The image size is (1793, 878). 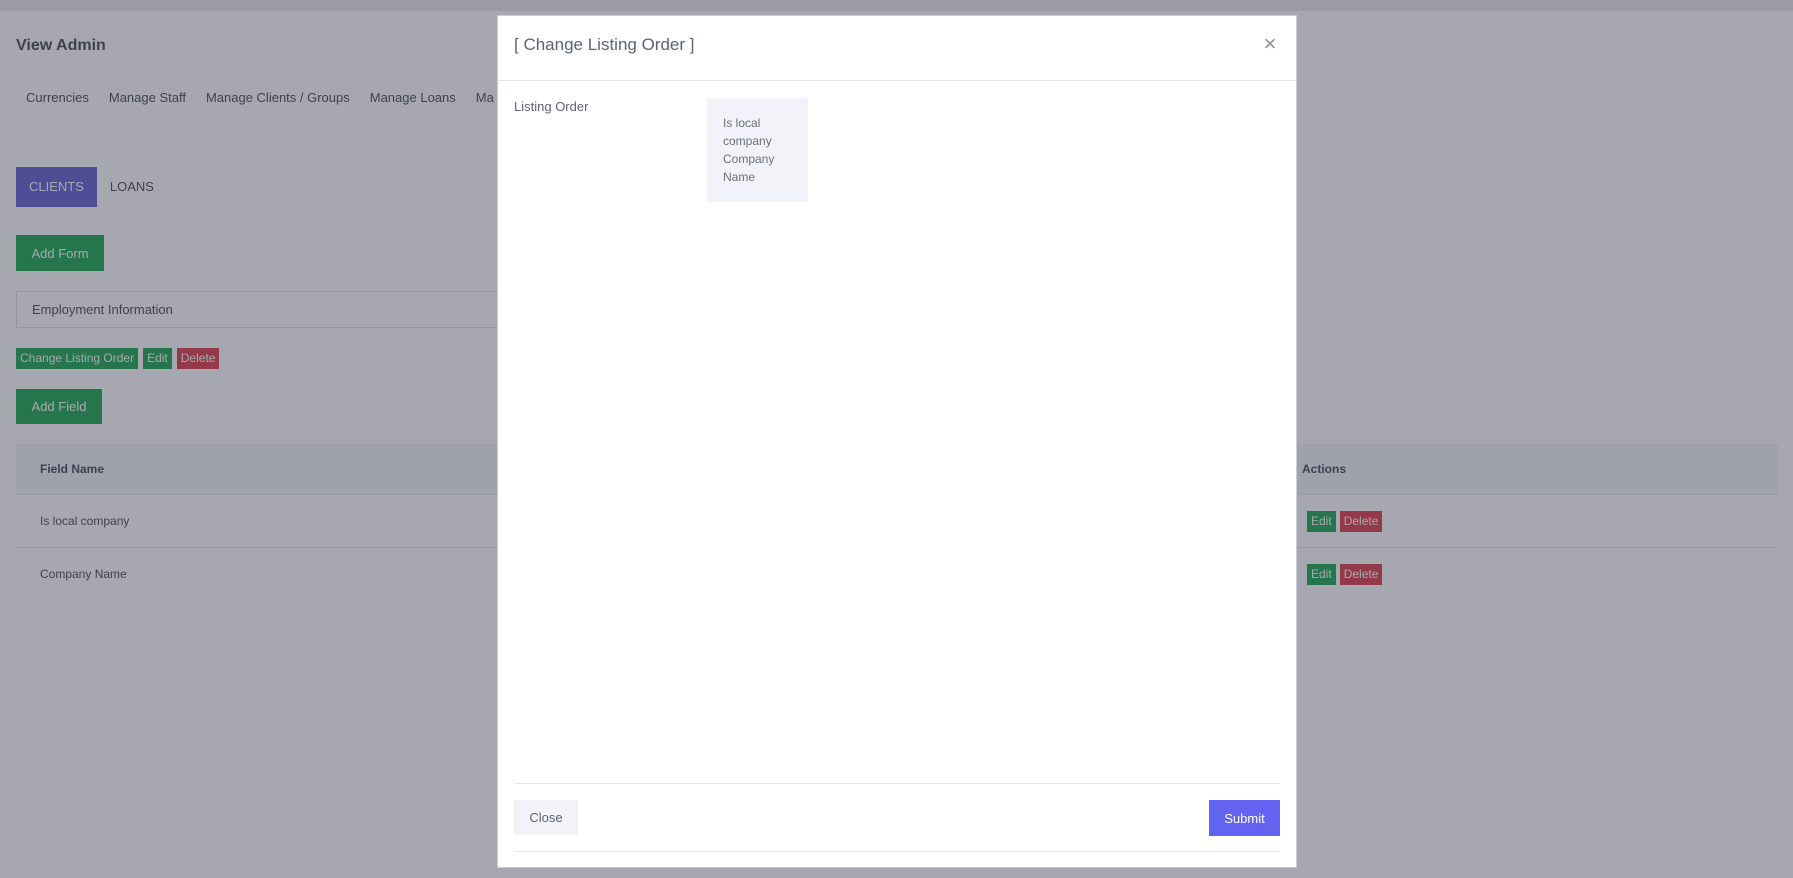 What do you see at coordinates (1244, 818) in the screenshot?
I see `submit-button: Submit` at bounding box center [1244, 818].